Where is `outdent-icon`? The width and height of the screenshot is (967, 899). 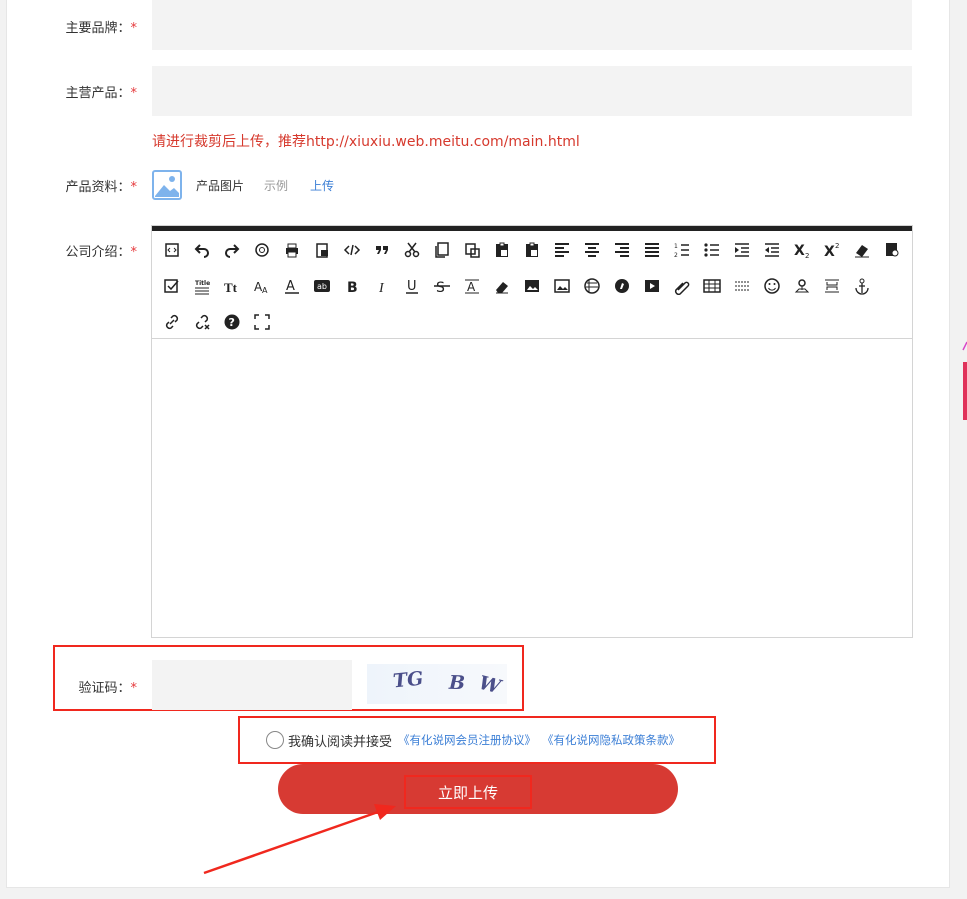
outdent-icon is located at coordinates (772, 250).